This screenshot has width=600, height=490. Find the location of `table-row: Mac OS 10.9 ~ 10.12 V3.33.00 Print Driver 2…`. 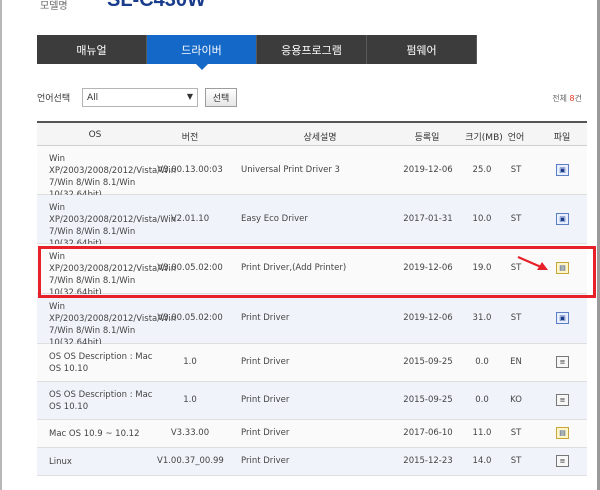

table-row: Mac OS 10.9 ~ 10.12 V3.33.00 Print Driver 2… is located at coordinates (312, 434).